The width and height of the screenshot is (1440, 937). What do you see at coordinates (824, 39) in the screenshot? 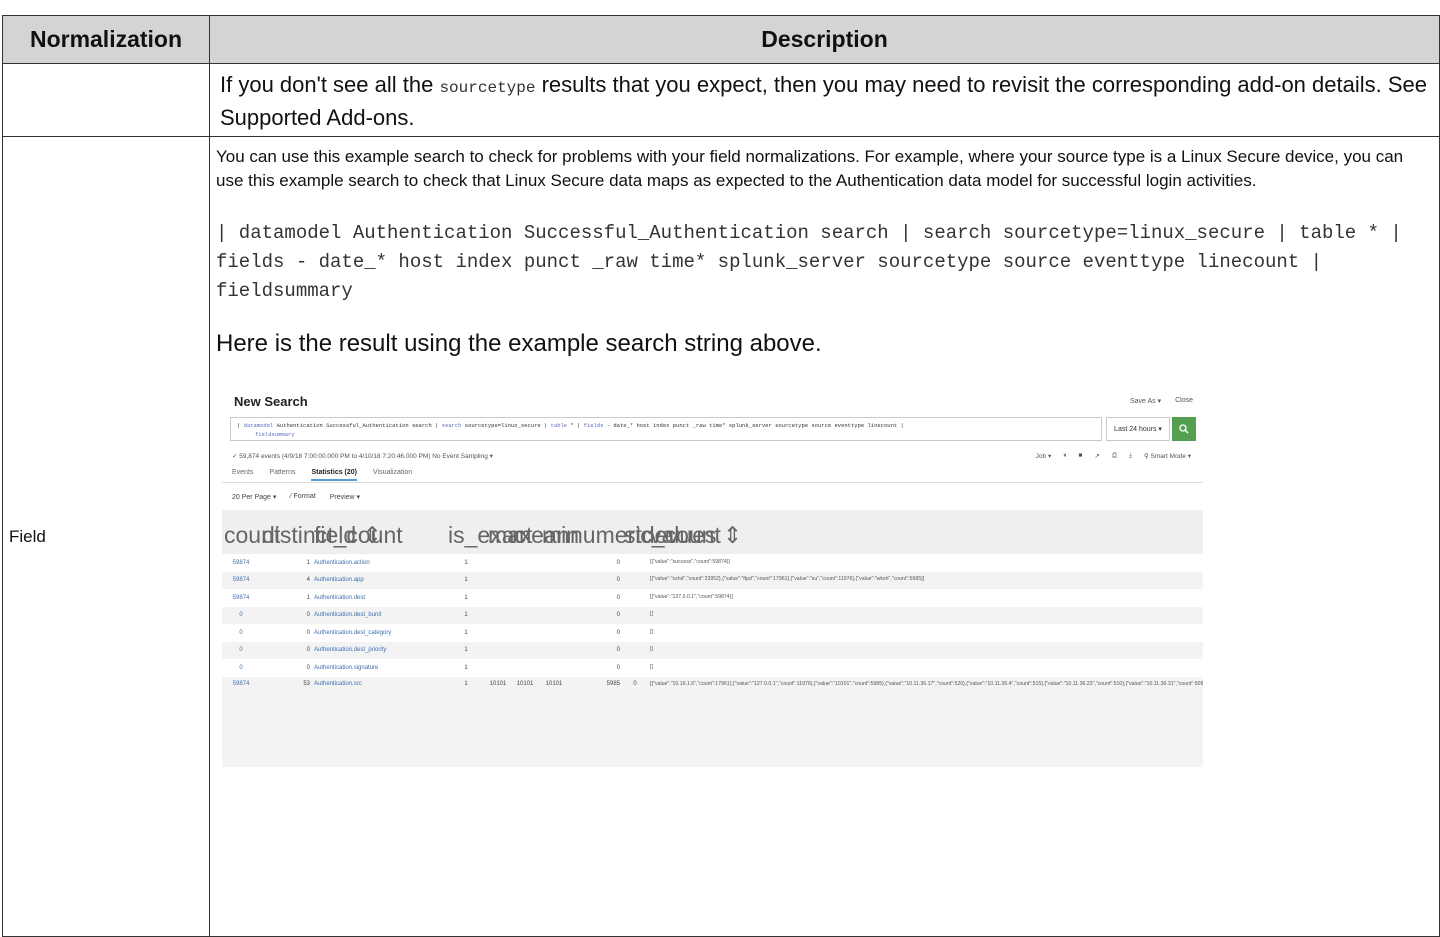
I see `header-description: Description` at bounding box center [824, 39].